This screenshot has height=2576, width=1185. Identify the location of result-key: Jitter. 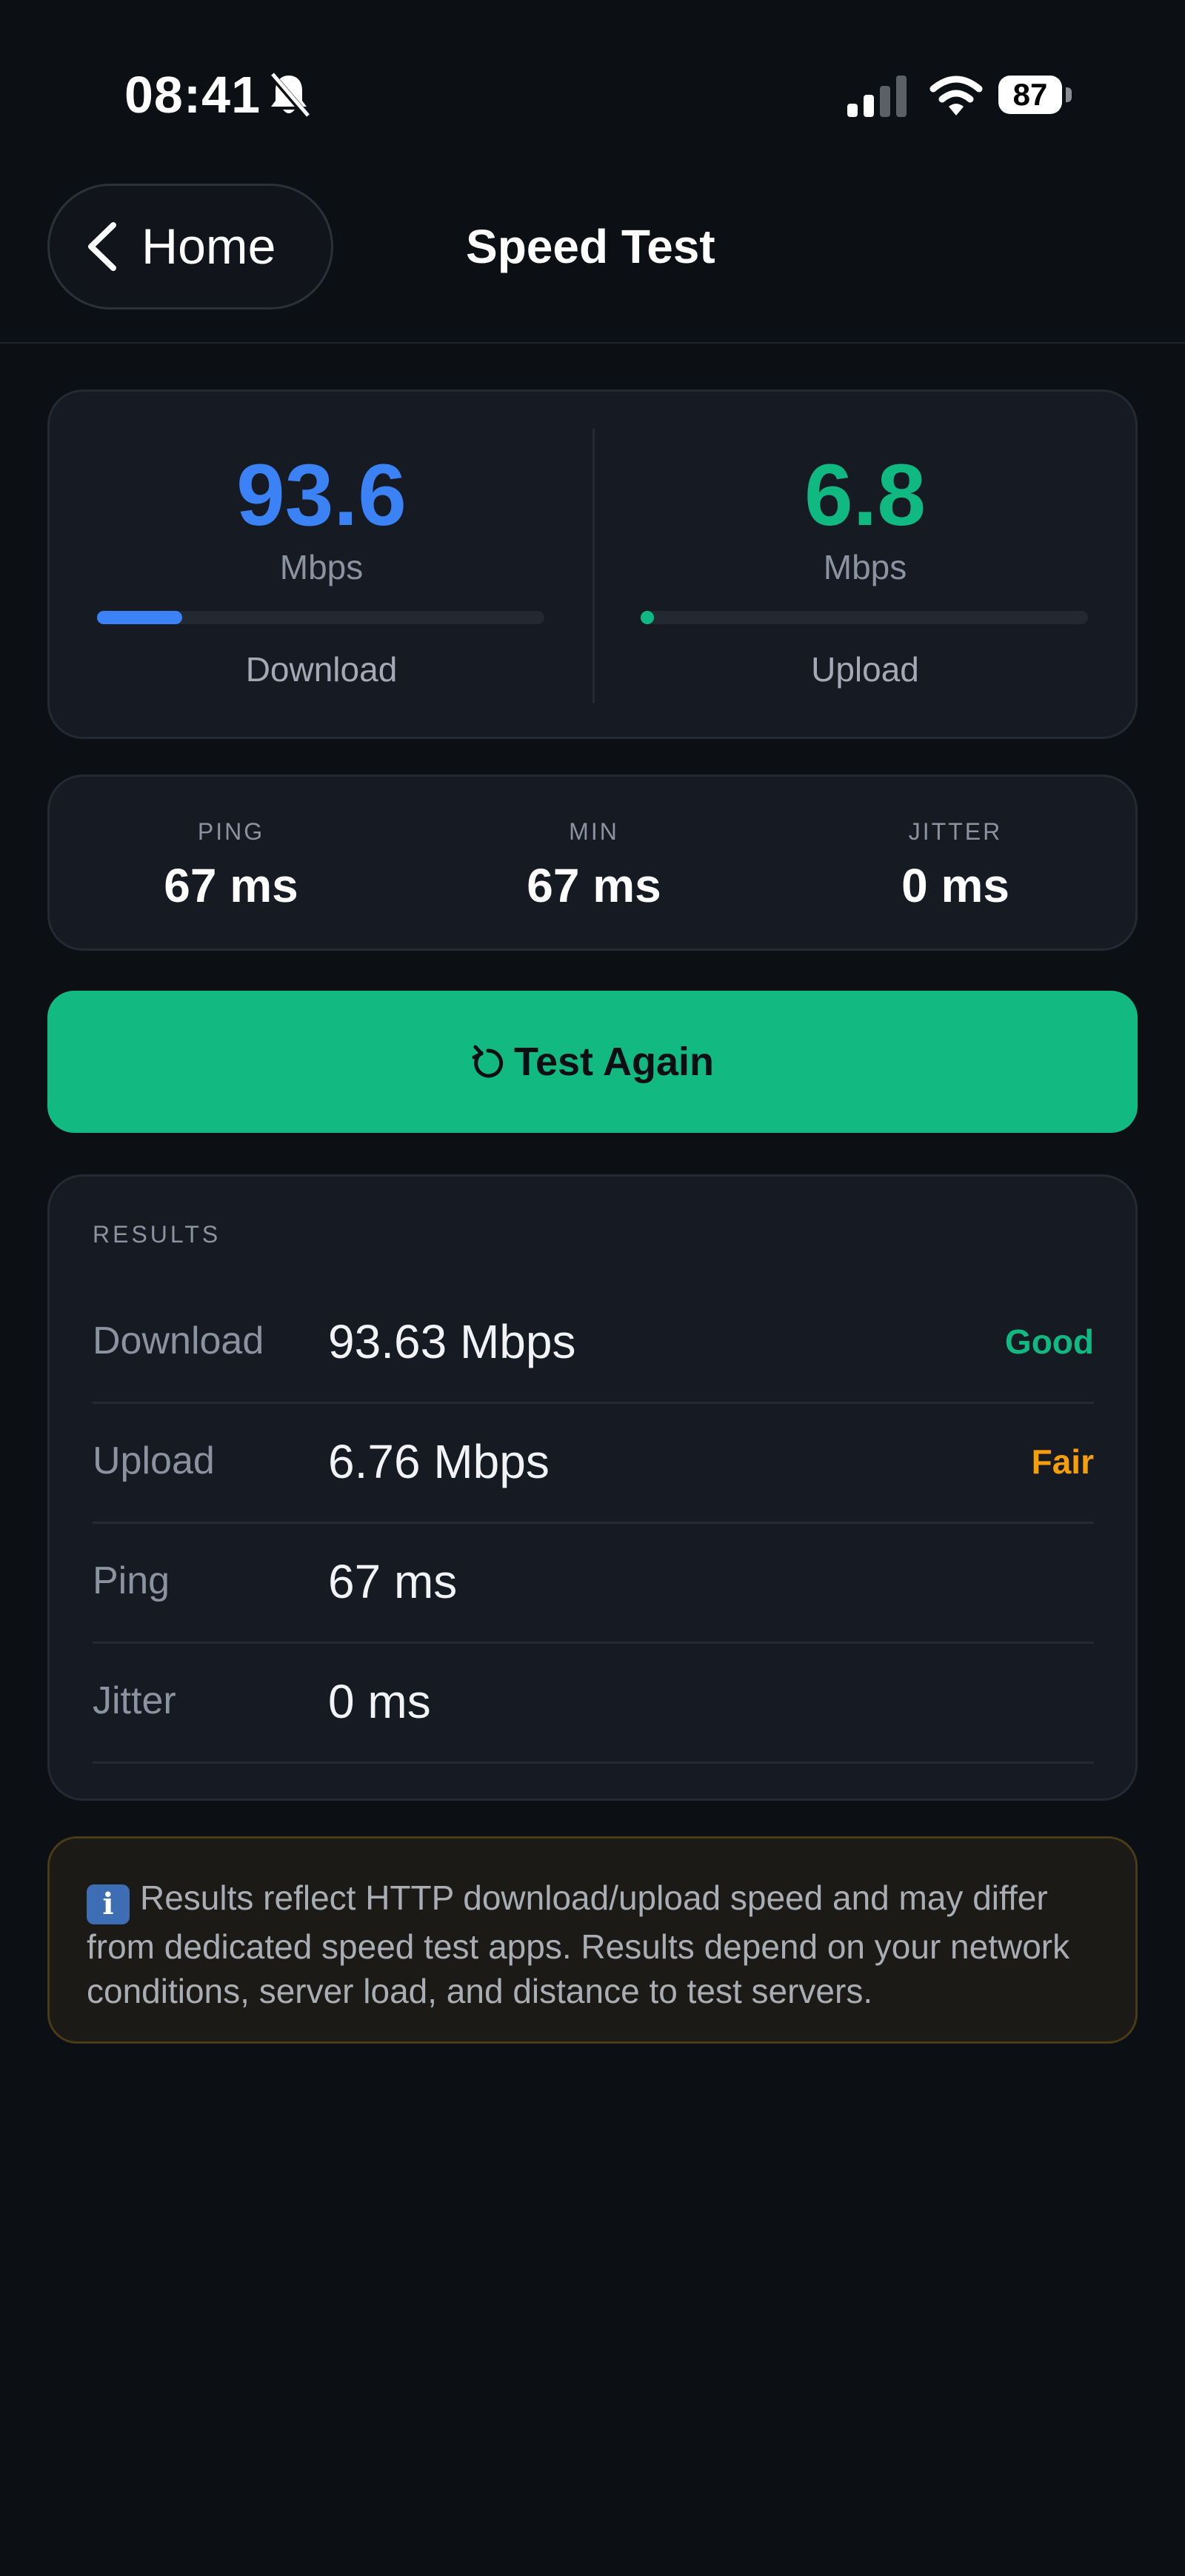
(134, 1701).